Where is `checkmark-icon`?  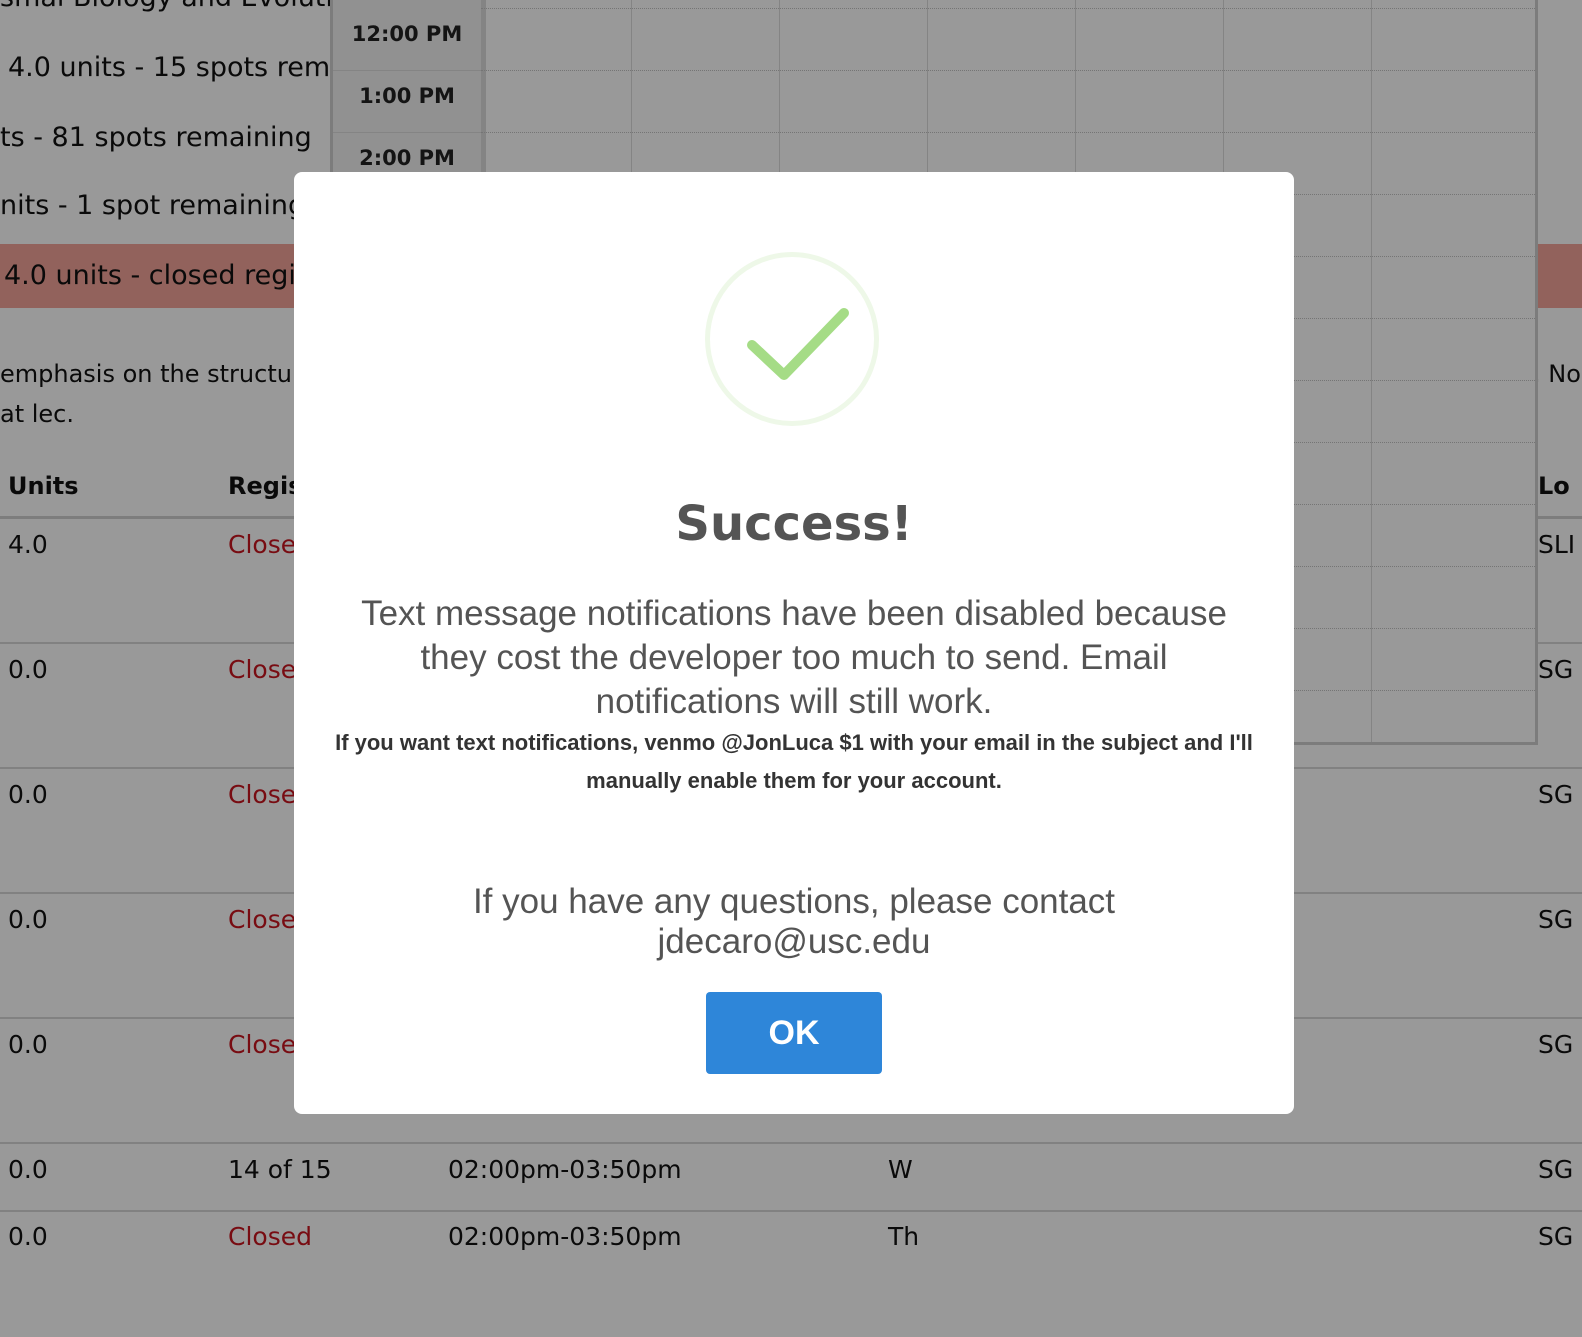
checkmark-icon is located at coordinates (792, 339).